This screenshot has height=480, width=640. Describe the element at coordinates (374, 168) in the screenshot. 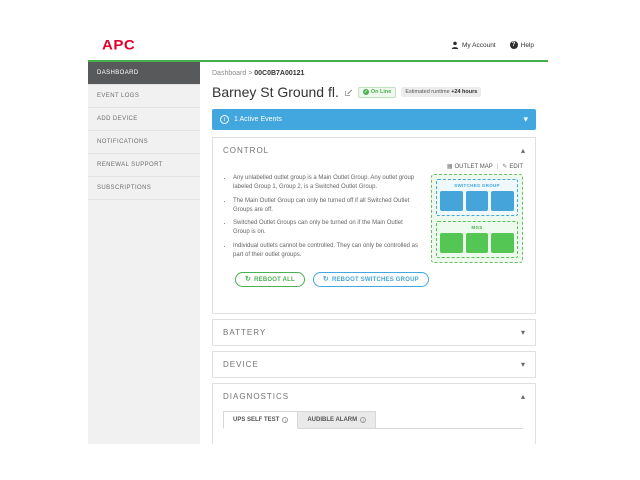

I see `control-links: ▦ OUTLET MAP | ✎ EDIT` at that location.